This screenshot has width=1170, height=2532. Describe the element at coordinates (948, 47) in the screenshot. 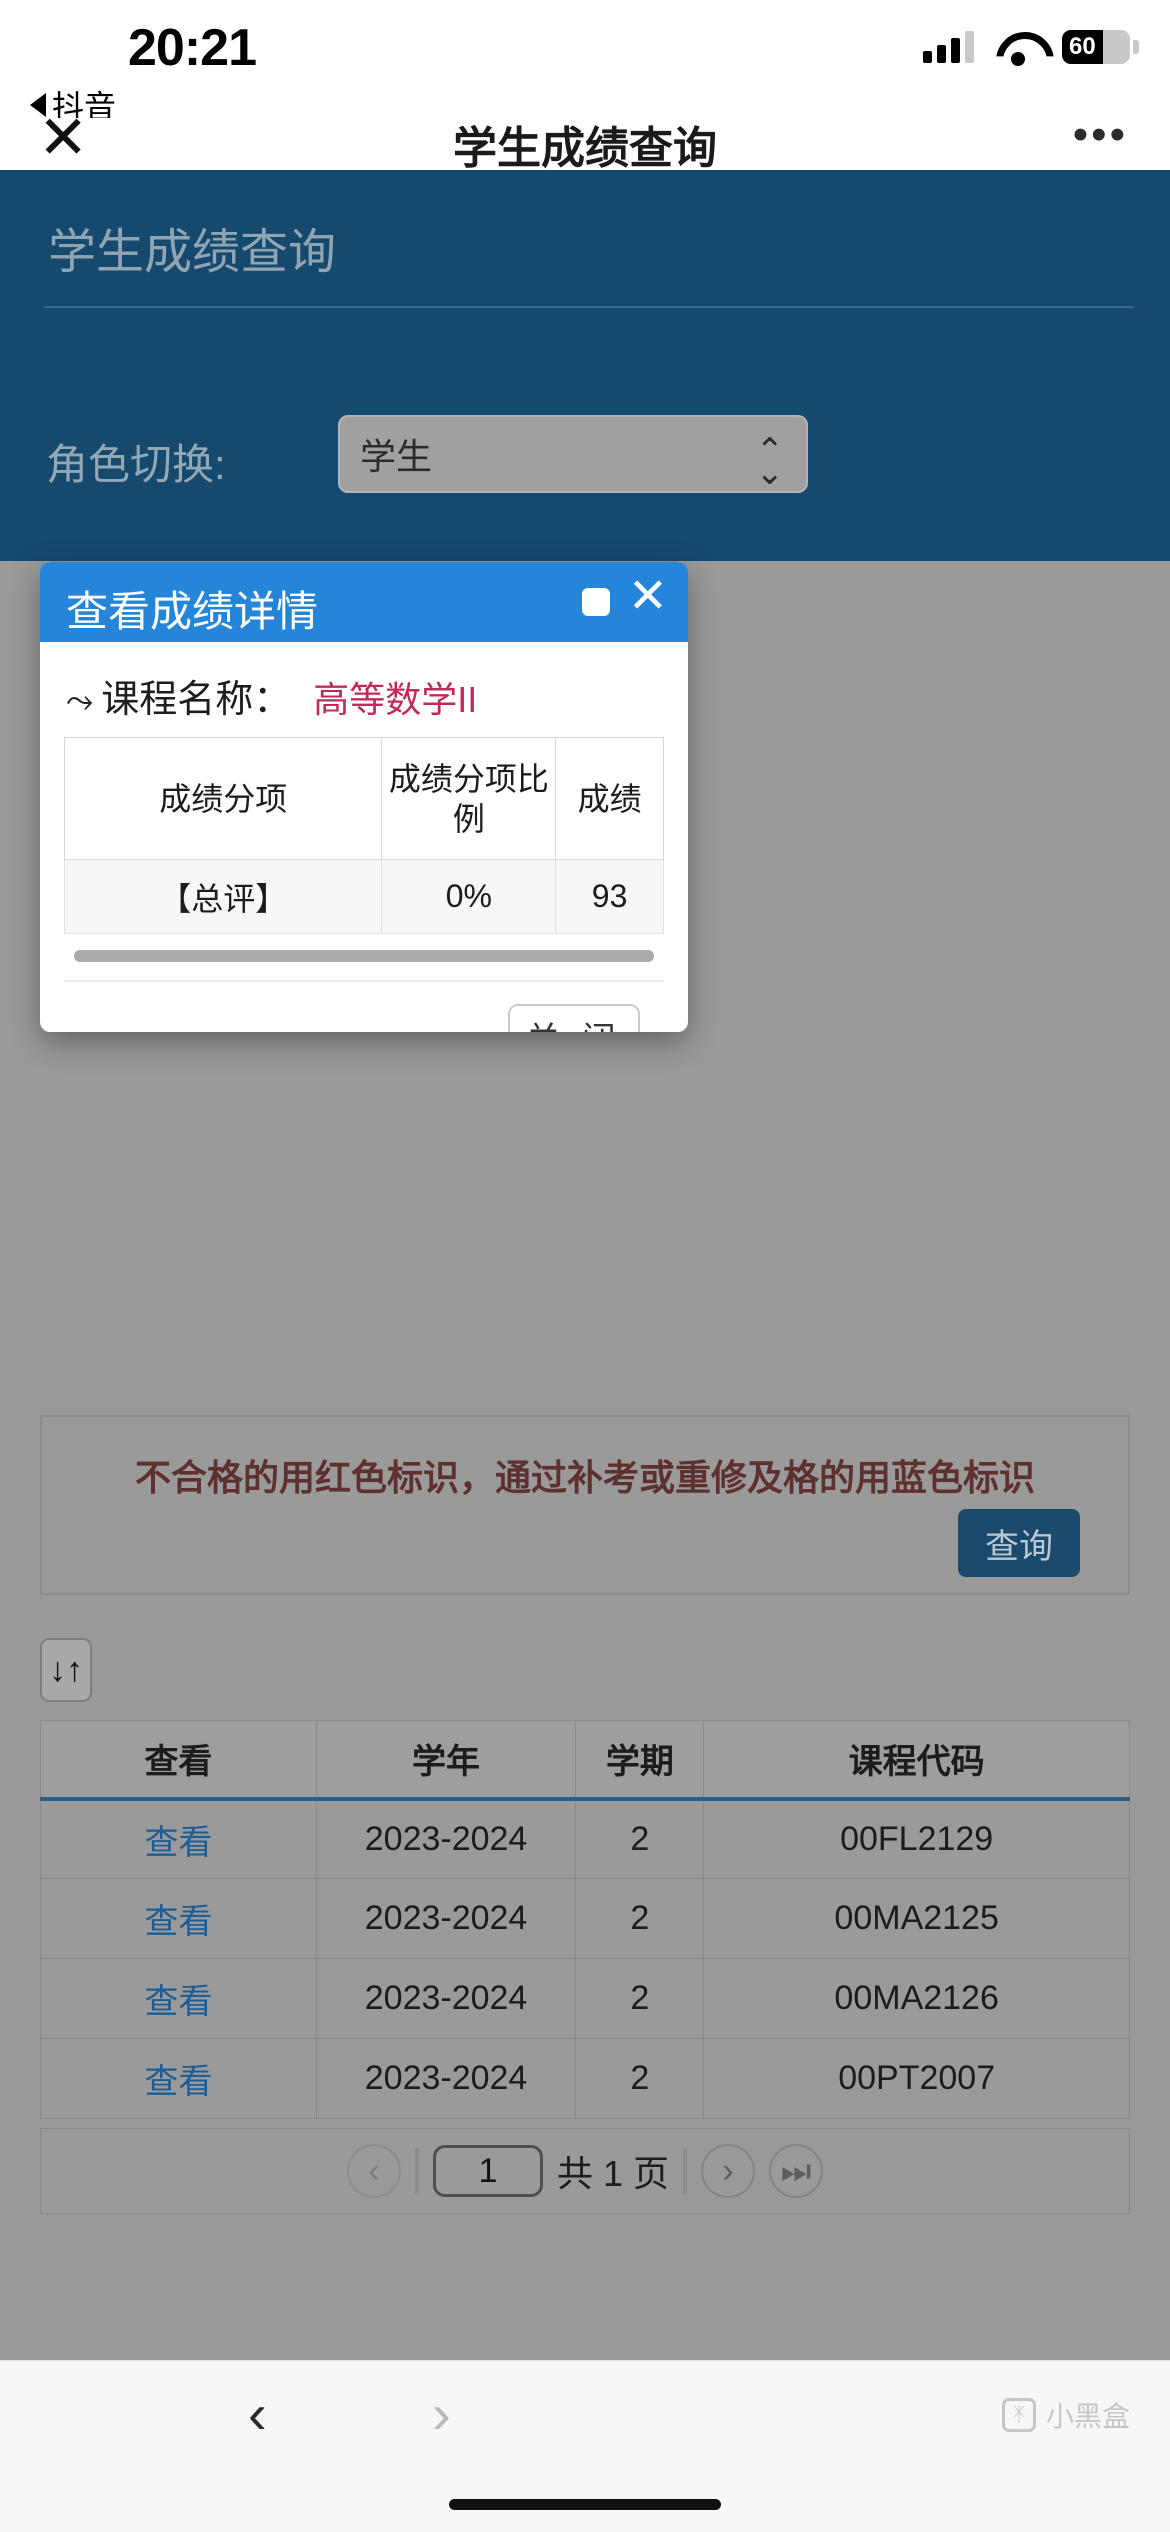

I see `signal-bars-icon` at that location.